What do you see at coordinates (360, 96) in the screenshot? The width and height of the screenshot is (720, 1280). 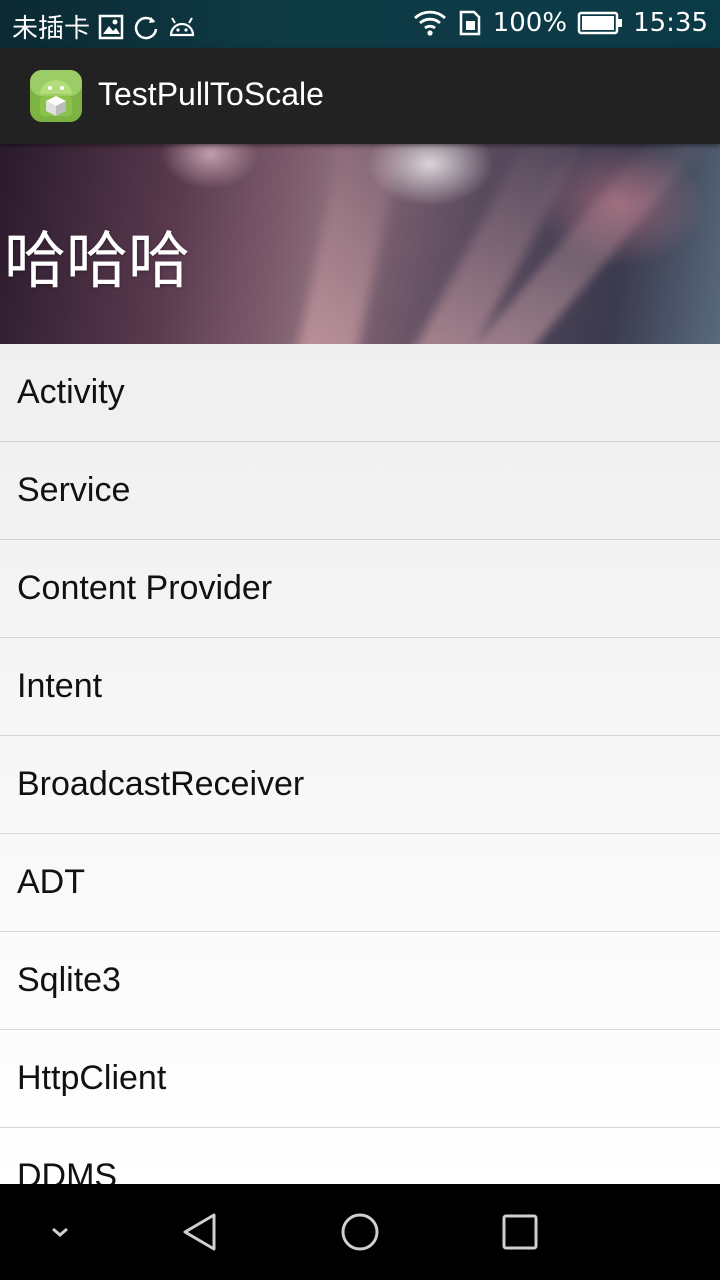 I see `action-bar: TestPullToScale` at bounding box center [360, 96].